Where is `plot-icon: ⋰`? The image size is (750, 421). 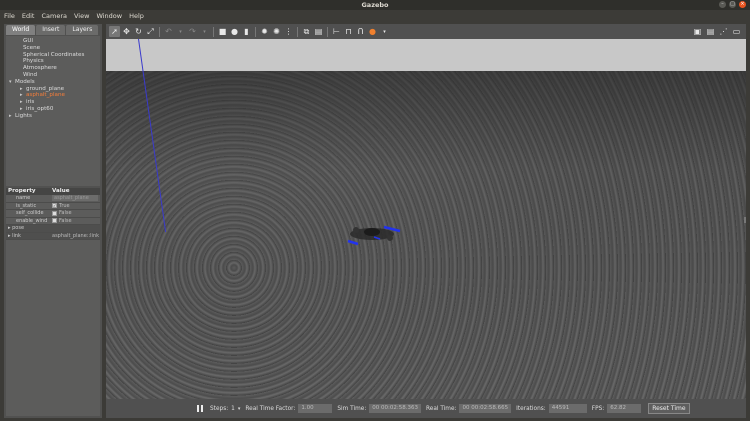 plot-icon: ⋰ is located at coordinates (723, 31).